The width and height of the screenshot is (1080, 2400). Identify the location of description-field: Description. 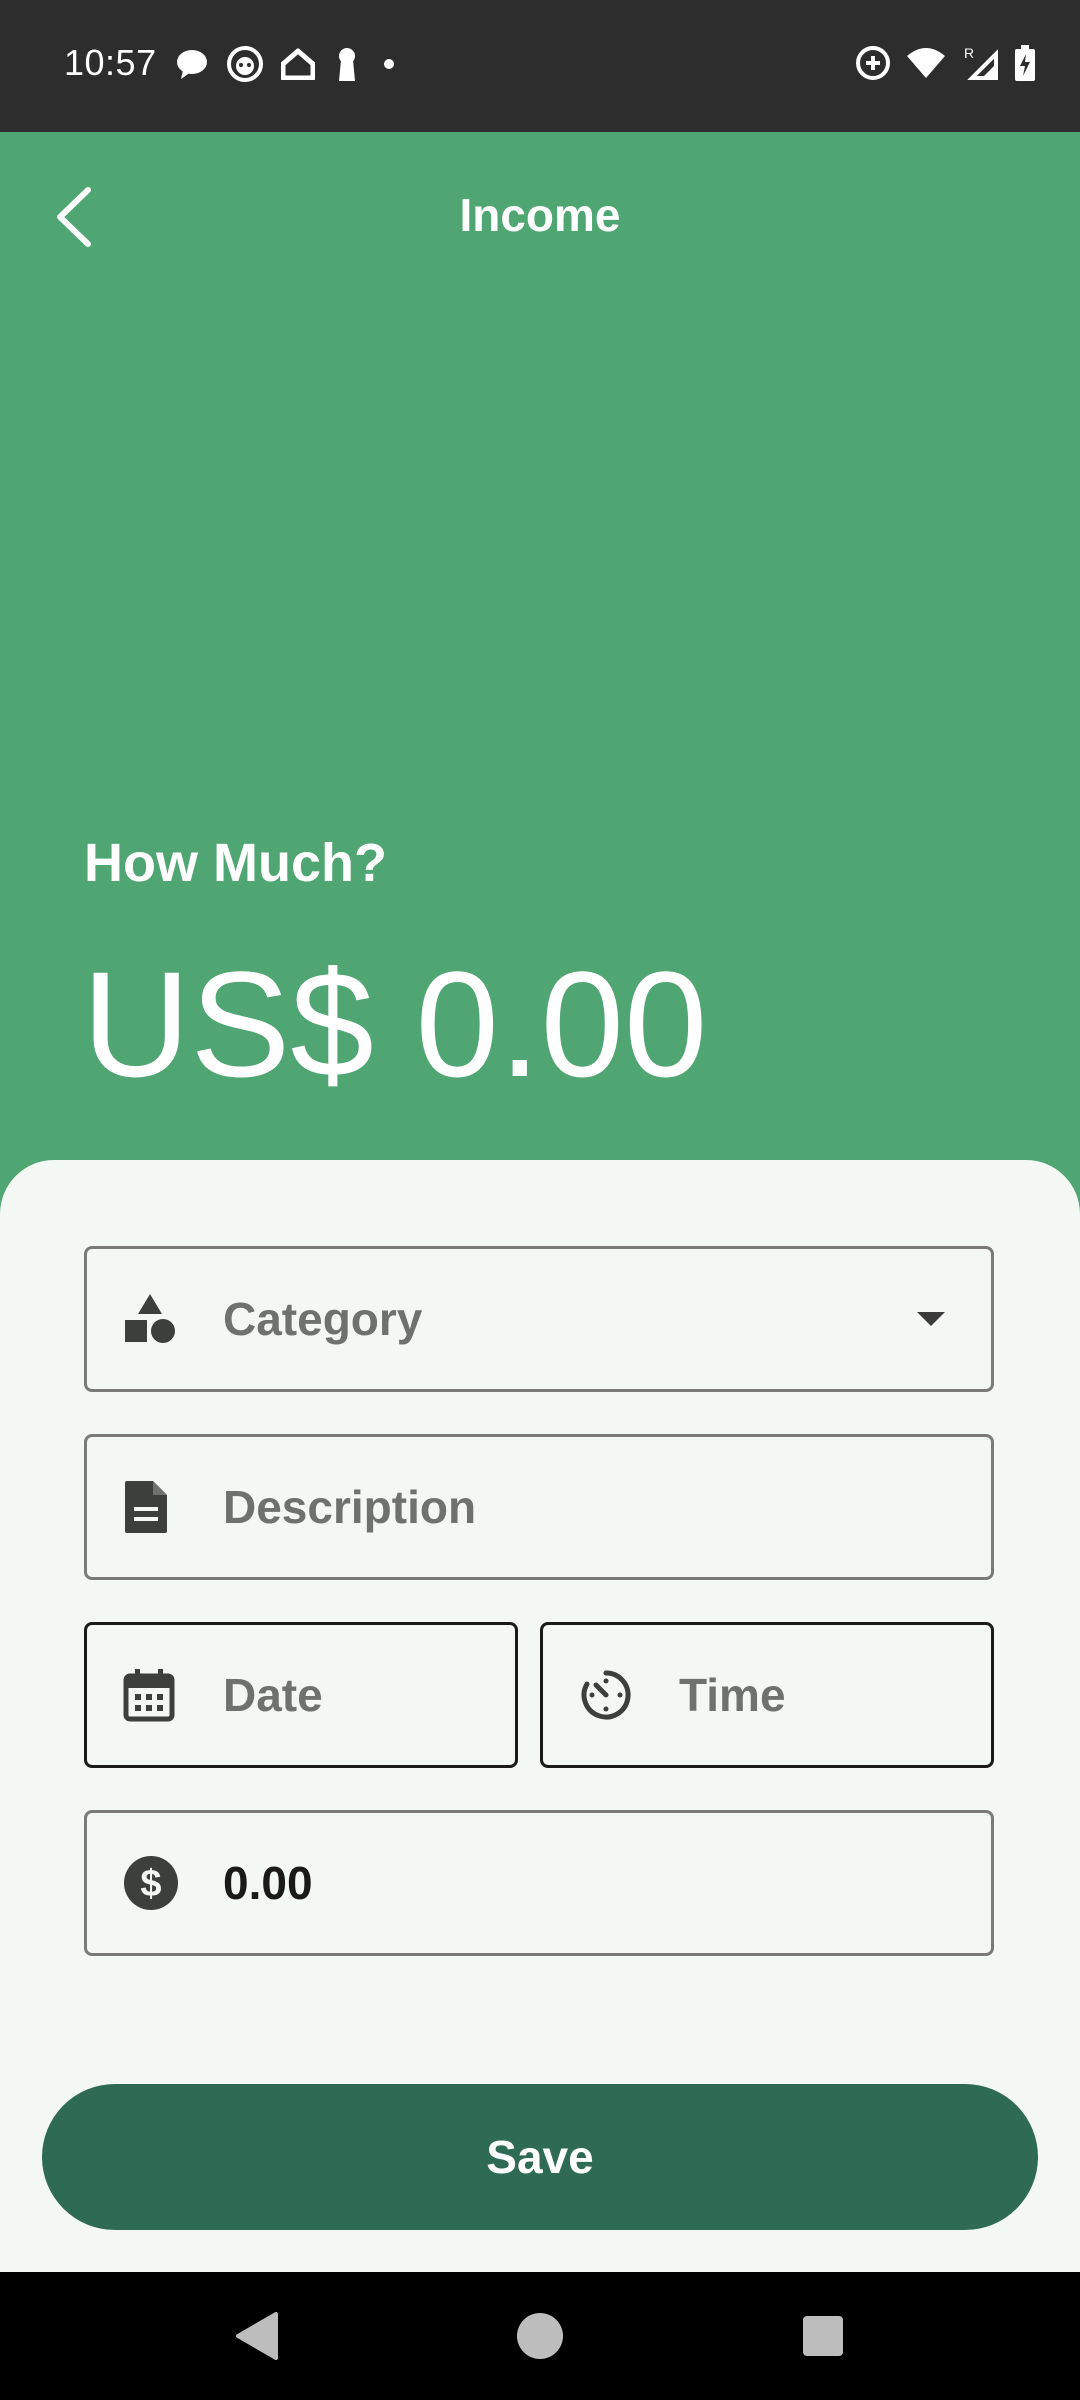
(539, 1507).